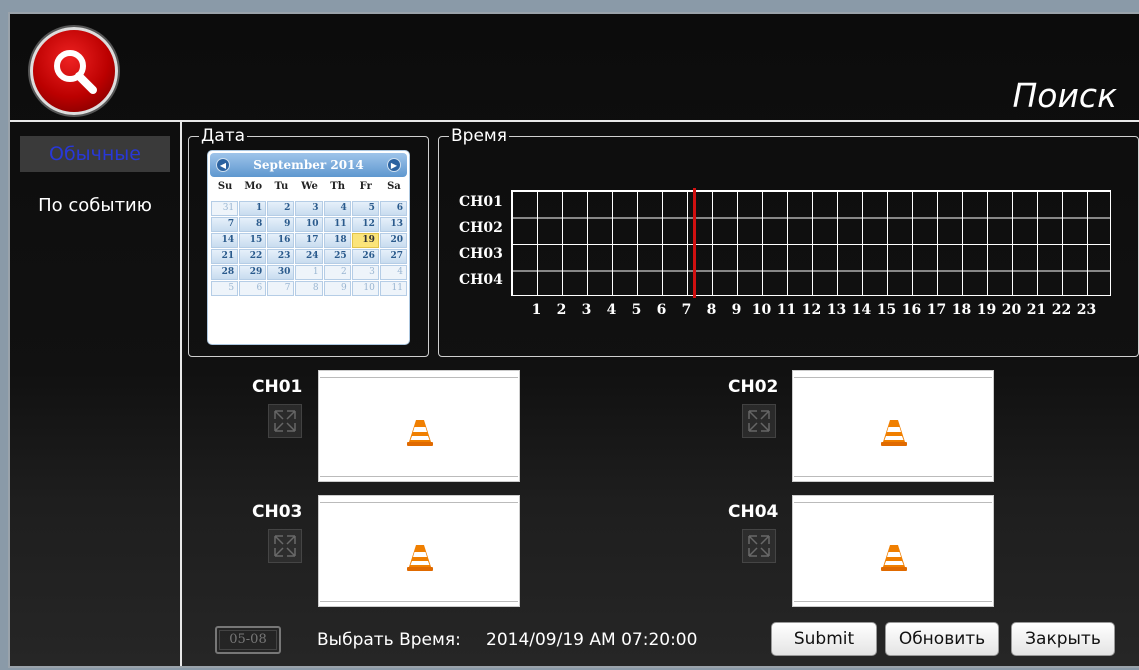 This screenshot has height=670, width=1139. Describe the element at coordinates (285, 421) in the screenshot. I see `fullscreen-ch01-icon` at that location.